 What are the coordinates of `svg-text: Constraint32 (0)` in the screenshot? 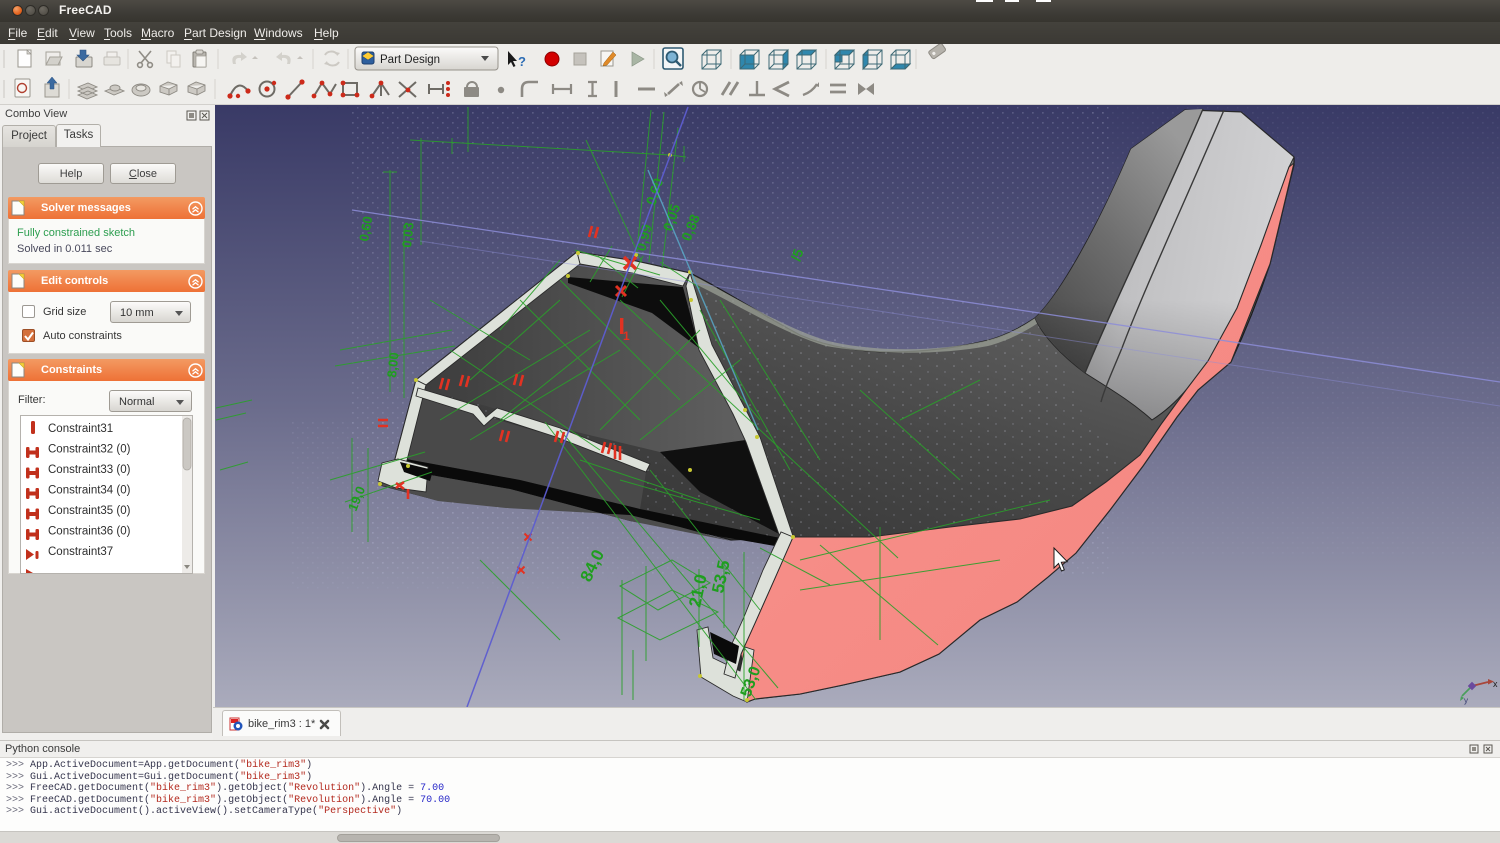 It's located at (89, 450).